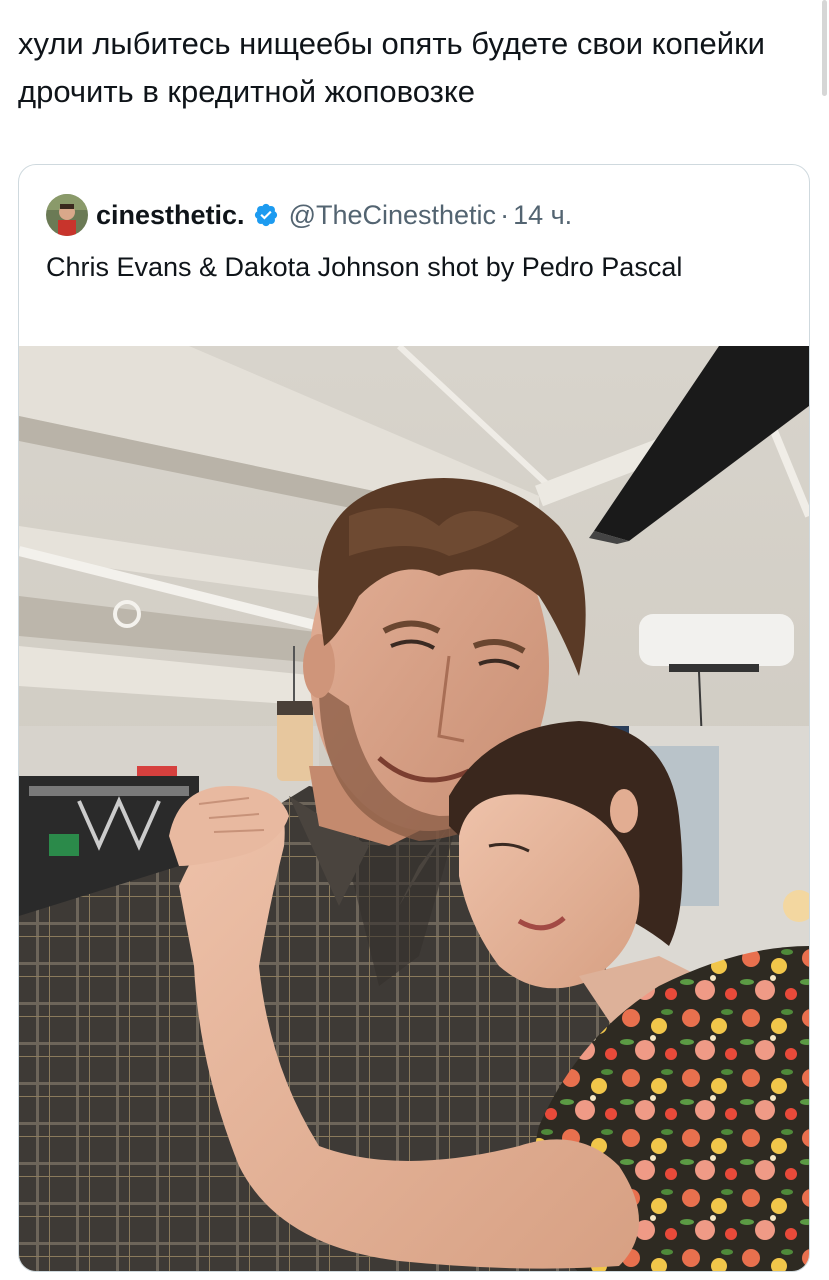 The width and height of the screenshot is (829, 1280). I want to click on scrollbar, so click(824, 48).